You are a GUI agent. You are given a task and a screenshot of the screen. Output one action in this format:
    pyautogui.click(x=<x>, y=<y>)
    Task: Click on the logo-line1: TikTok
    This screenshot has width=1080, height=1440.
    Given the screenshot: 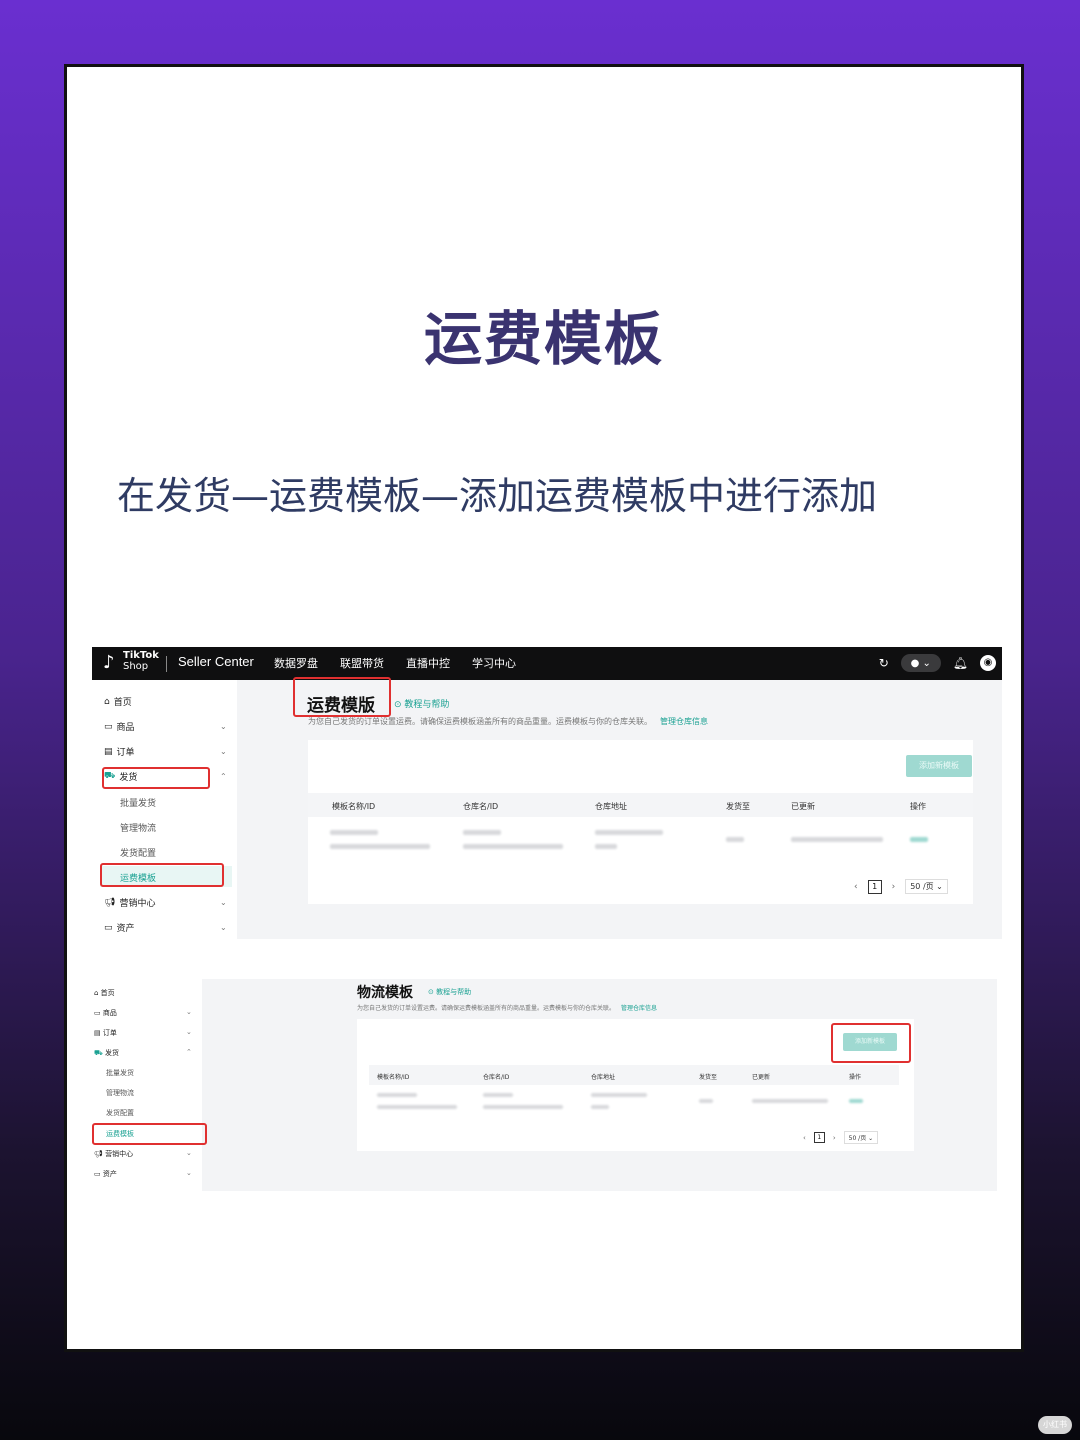 What is the action you would take?
    pyautogui.click(x=141, y=655)
    